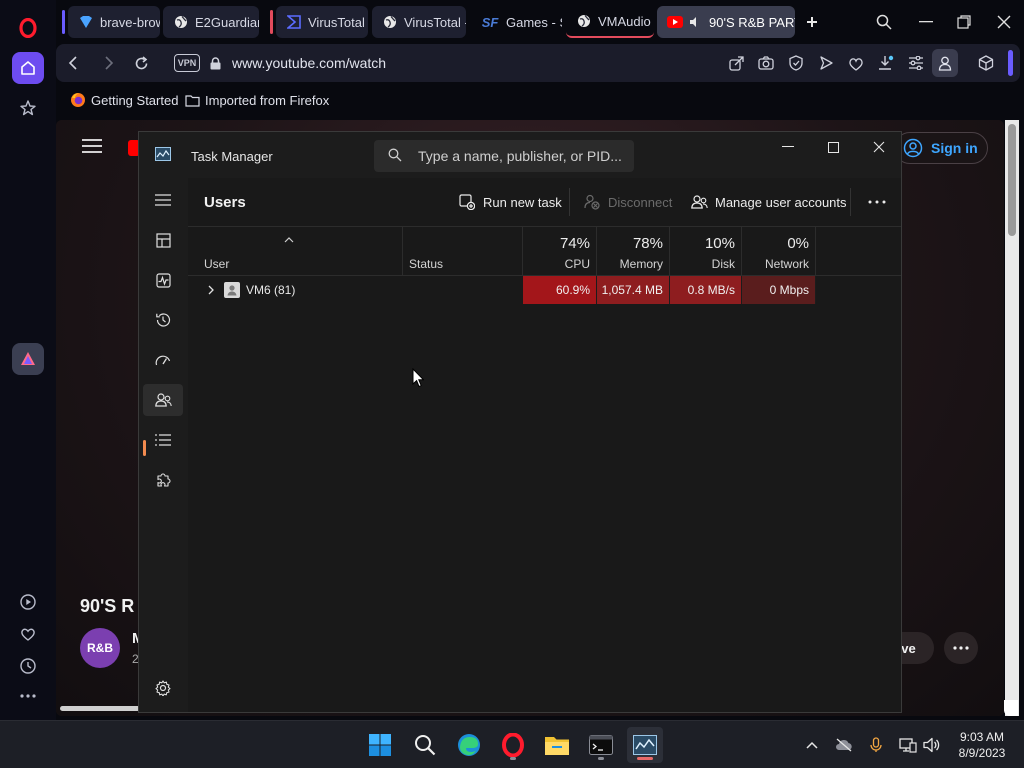  What do you see at coordinates (877, 202) in the screenshot?
I see `more-options-icon` at bounding box center [877, 202].